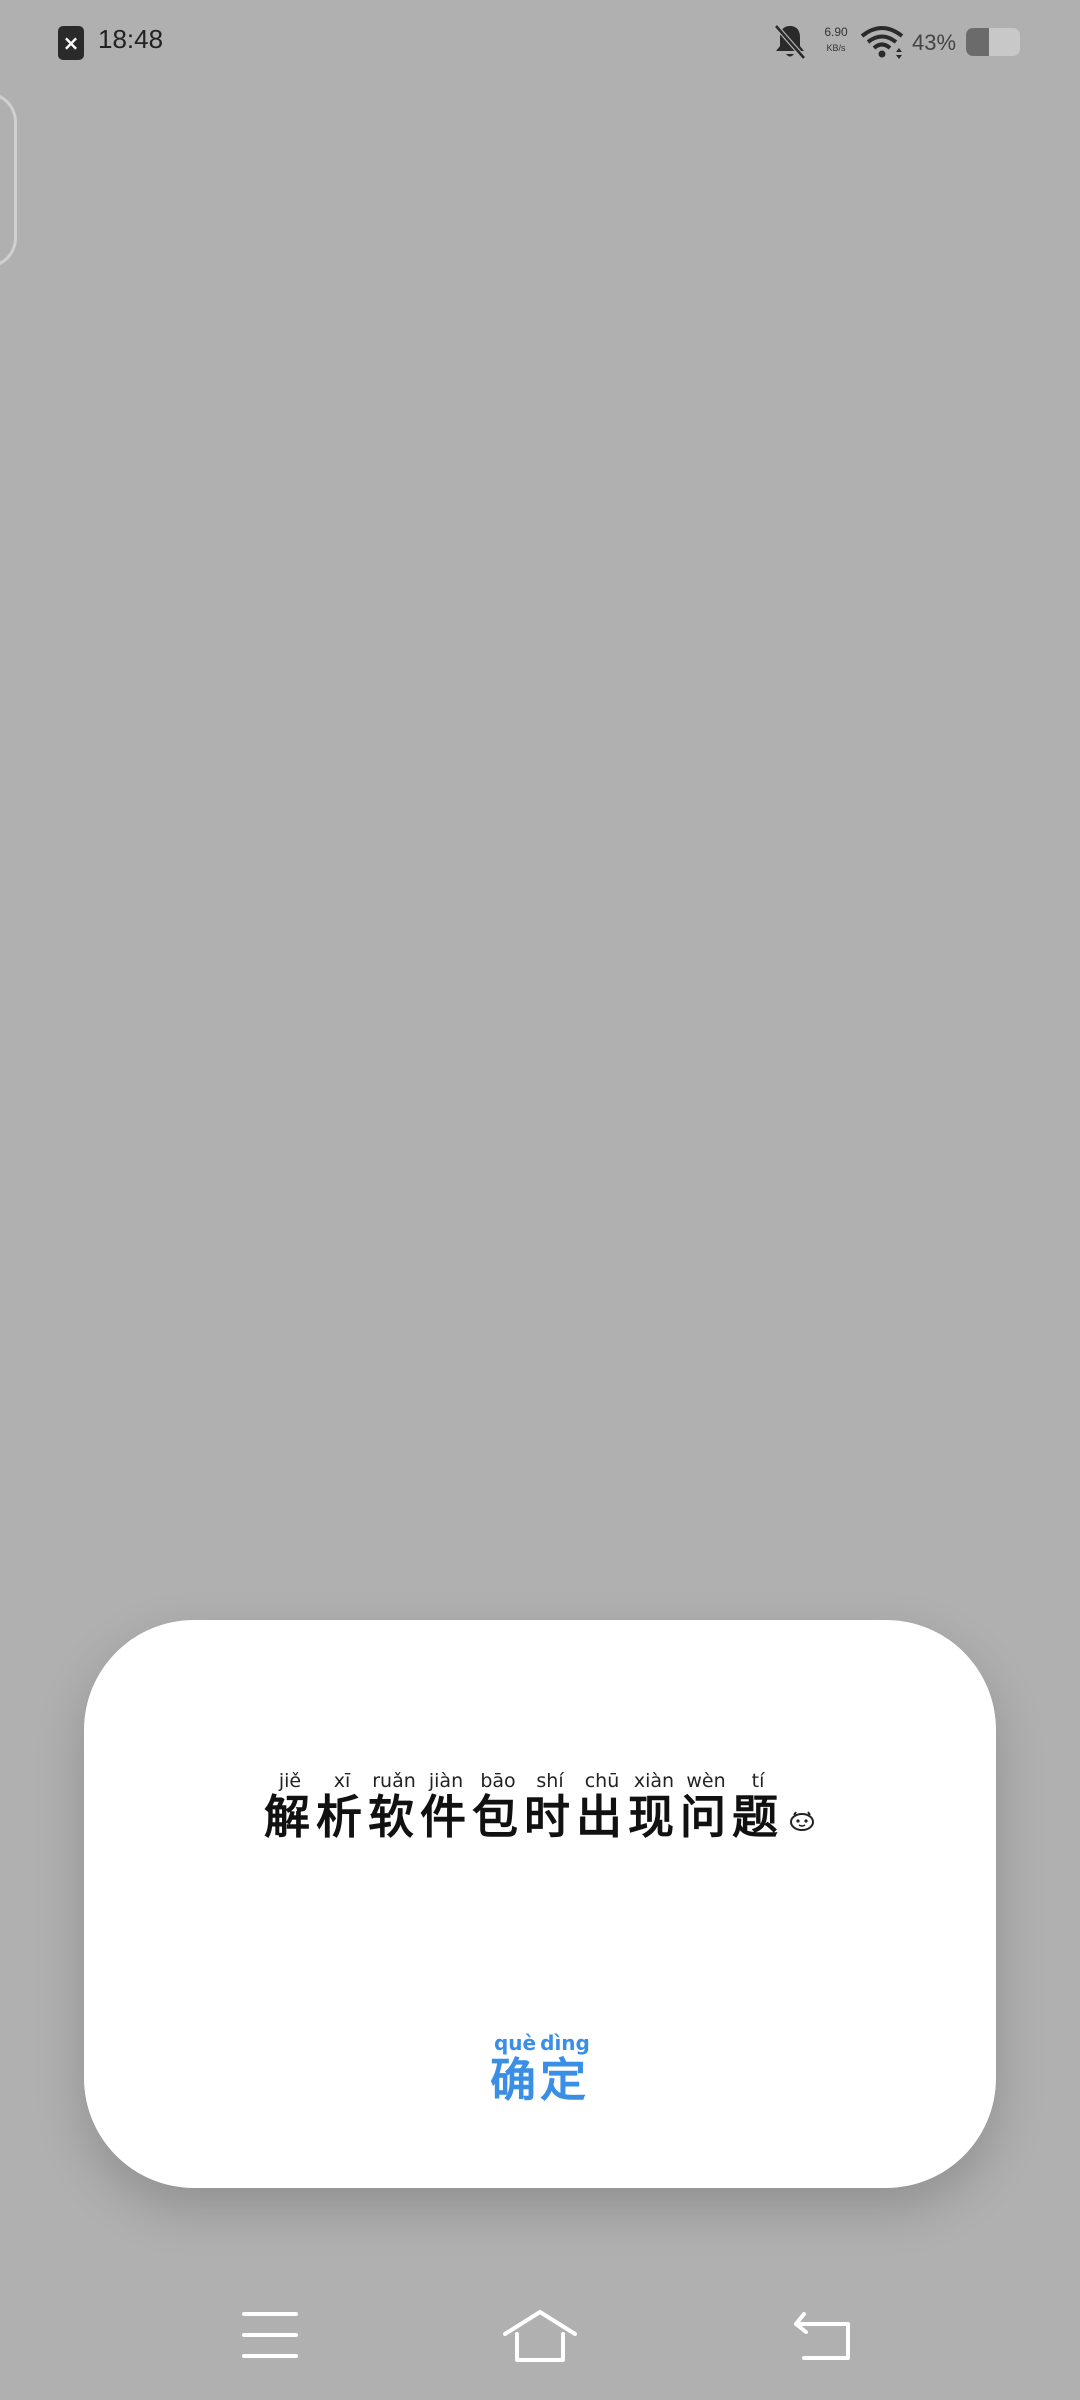 Image resolution: width=1080 pixels, height=2400 pixels. What do you see at coordinates (565, 2069) in the screenshot?
I see `confirm-char: 定dìng` at bounding box center [565, 2069].